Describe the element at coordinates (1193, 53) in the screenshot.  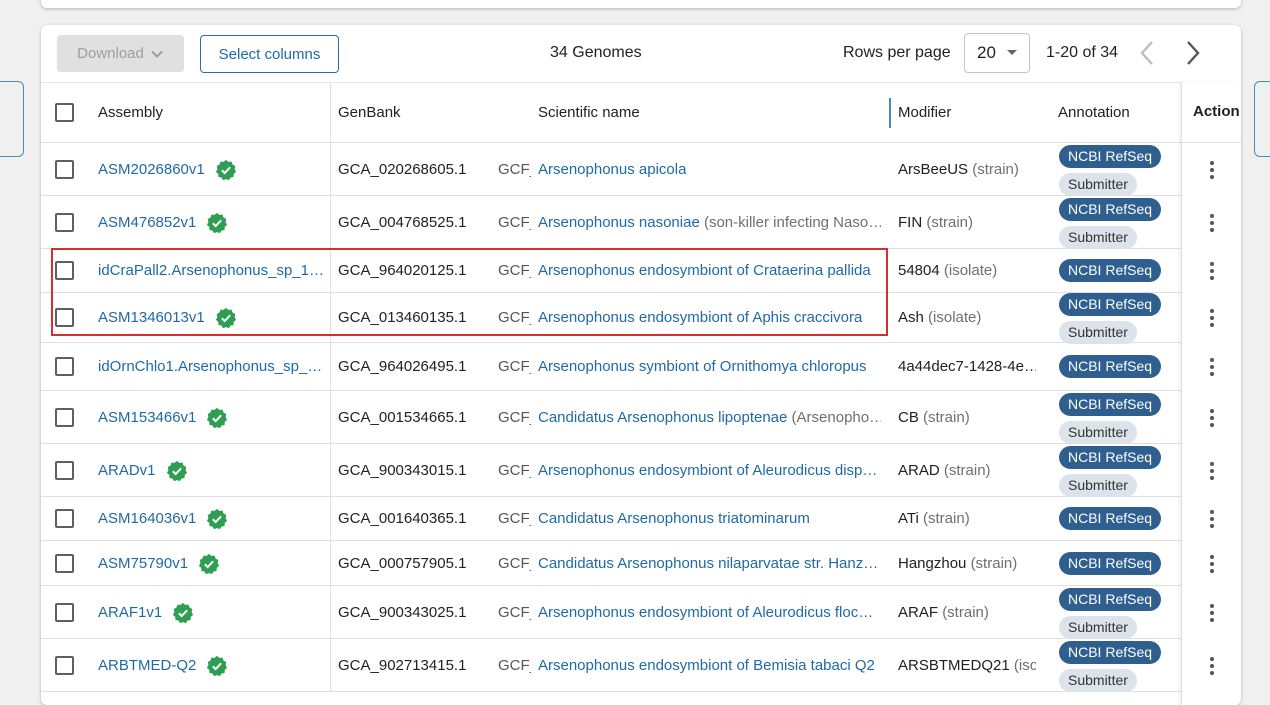
I see `chevron-right-icon` at that location.